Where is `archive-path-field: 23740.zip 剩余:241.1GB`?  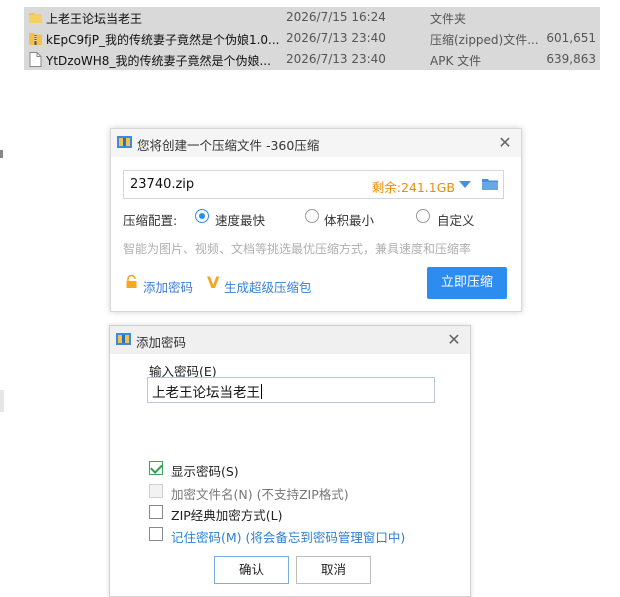 archive-path-field: 23740.zip 剩余:241.1GB is located at coordinates (313, 184).